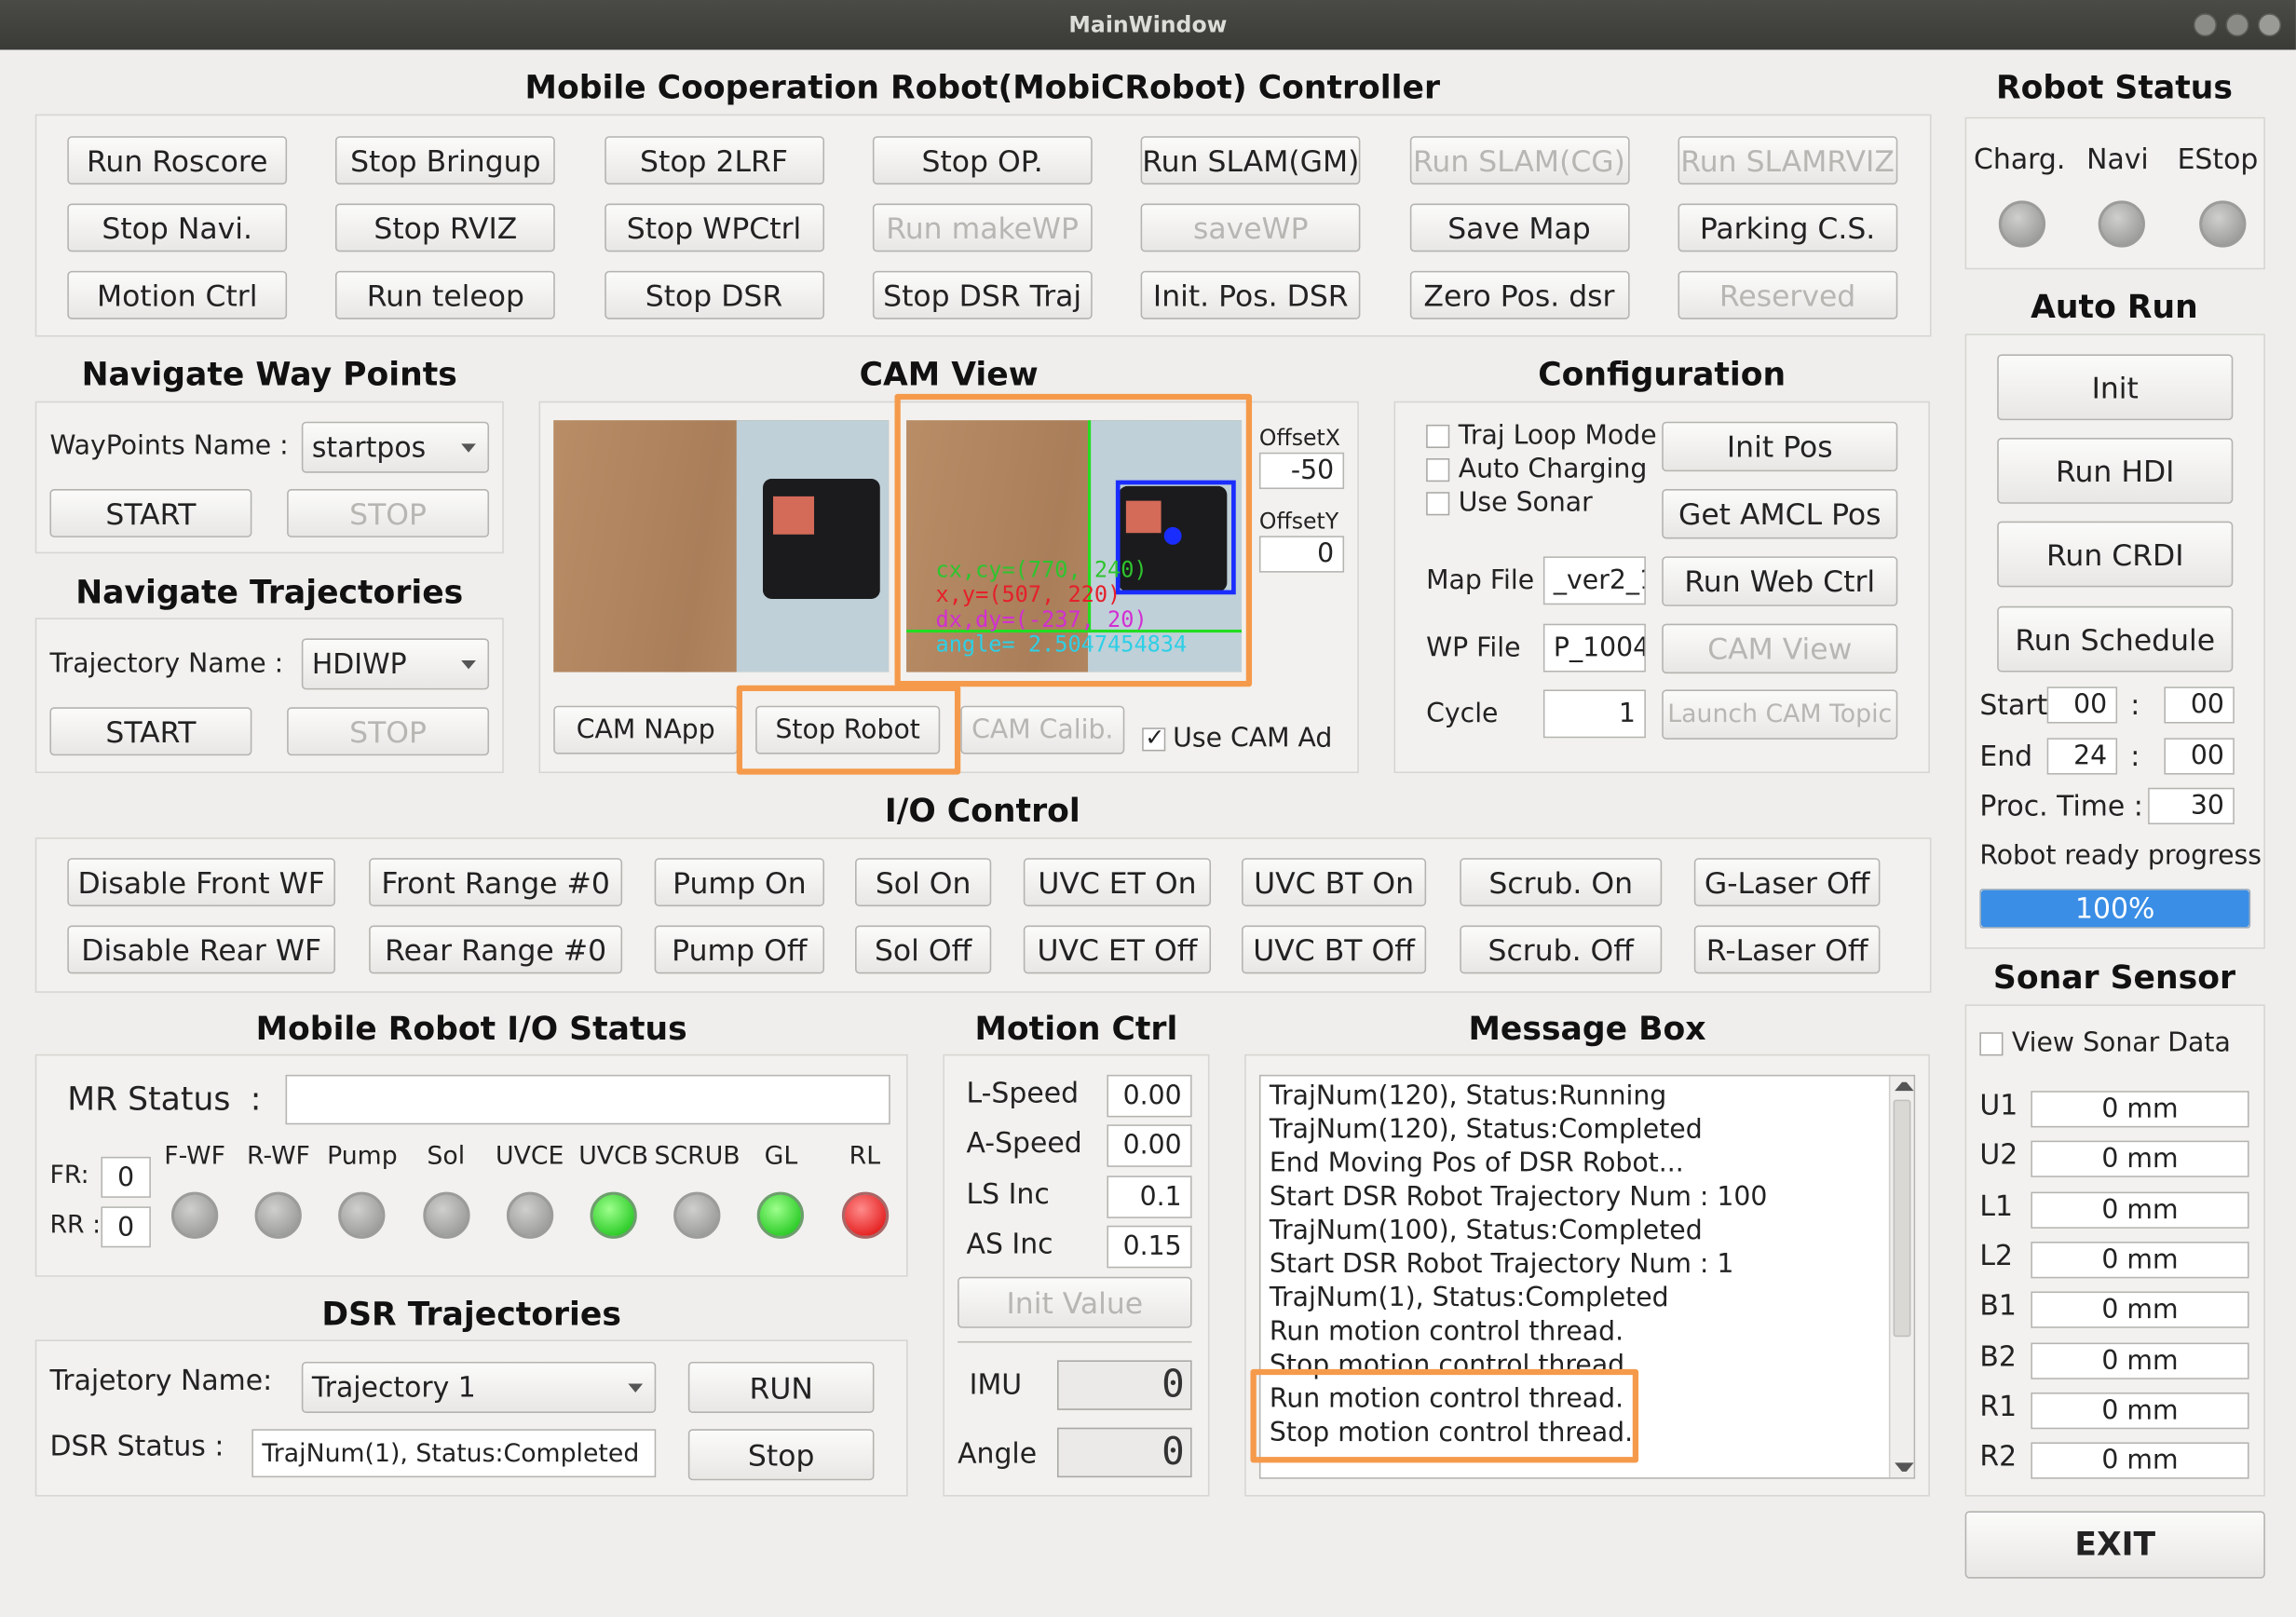  I want to click on traj-start-button: START, so click(150, 731).